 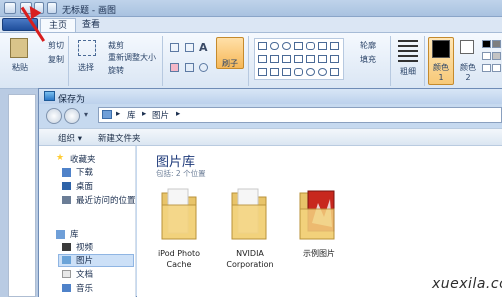 What do you see at coordinates (116, 45) in the screenshot?
I see `crop-button: 裁剪` at bounding box center [116, 45].